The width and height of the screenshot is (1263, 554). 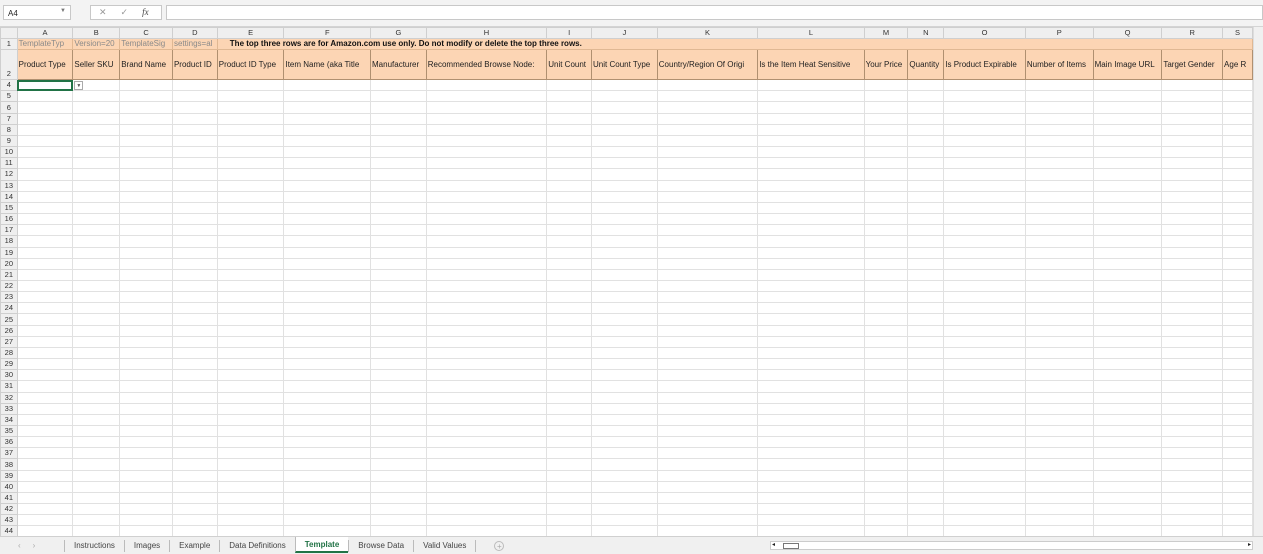 I want to click on scroll-thumb, so click(x=791, y=546).